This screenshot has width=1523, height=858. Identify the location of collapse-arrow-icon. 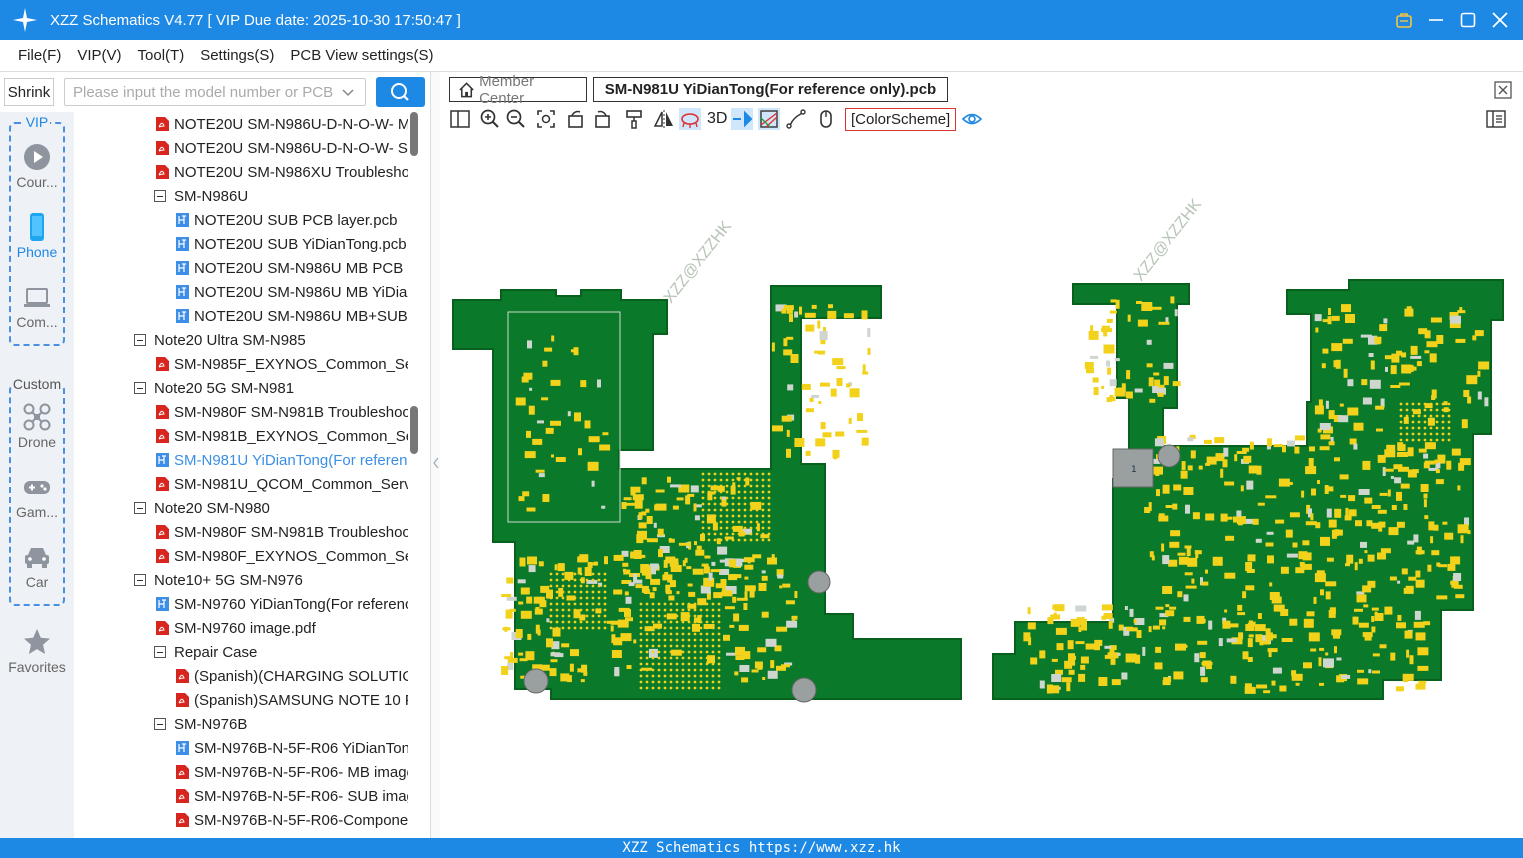
(436, 455).